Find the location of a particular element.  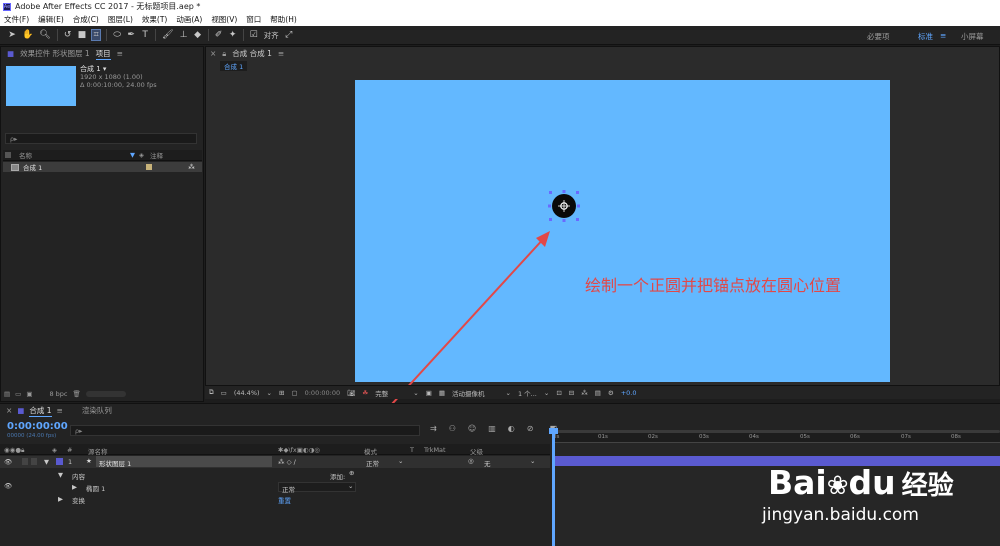

new-folder-icon: ▭ is located at coordinates (18, 394).